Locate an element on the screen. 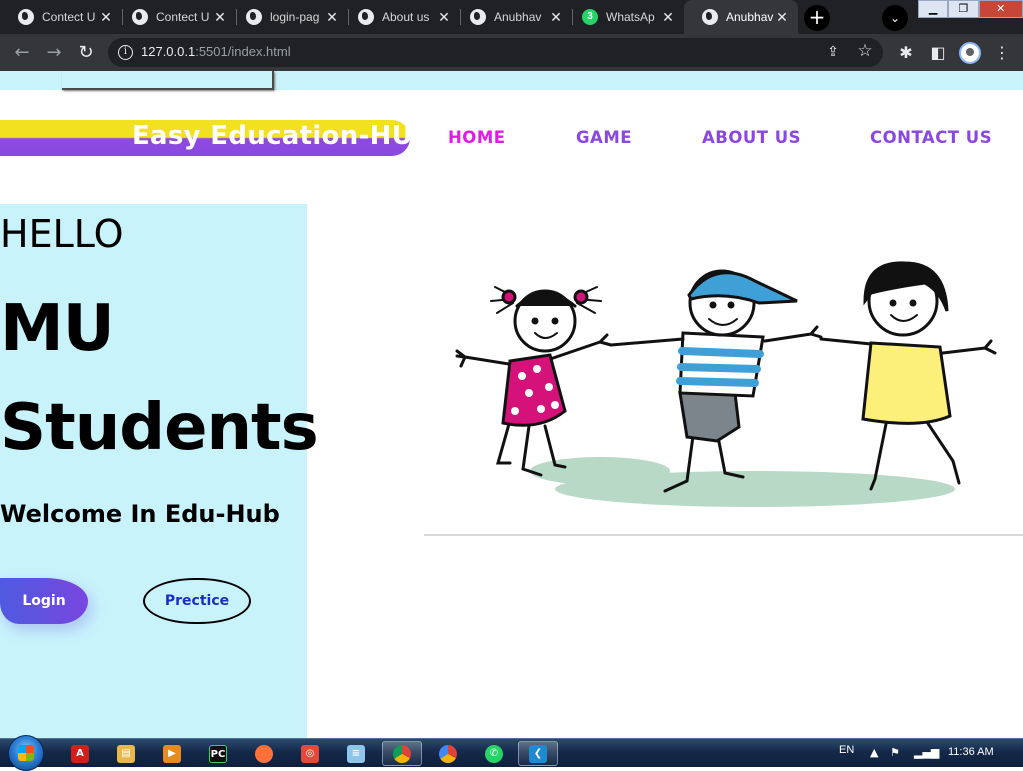 The height and width of the screenshot is (771, 1023). tab-anubhav-active: Anubhav ✕ is located at coordinates (741, 17).